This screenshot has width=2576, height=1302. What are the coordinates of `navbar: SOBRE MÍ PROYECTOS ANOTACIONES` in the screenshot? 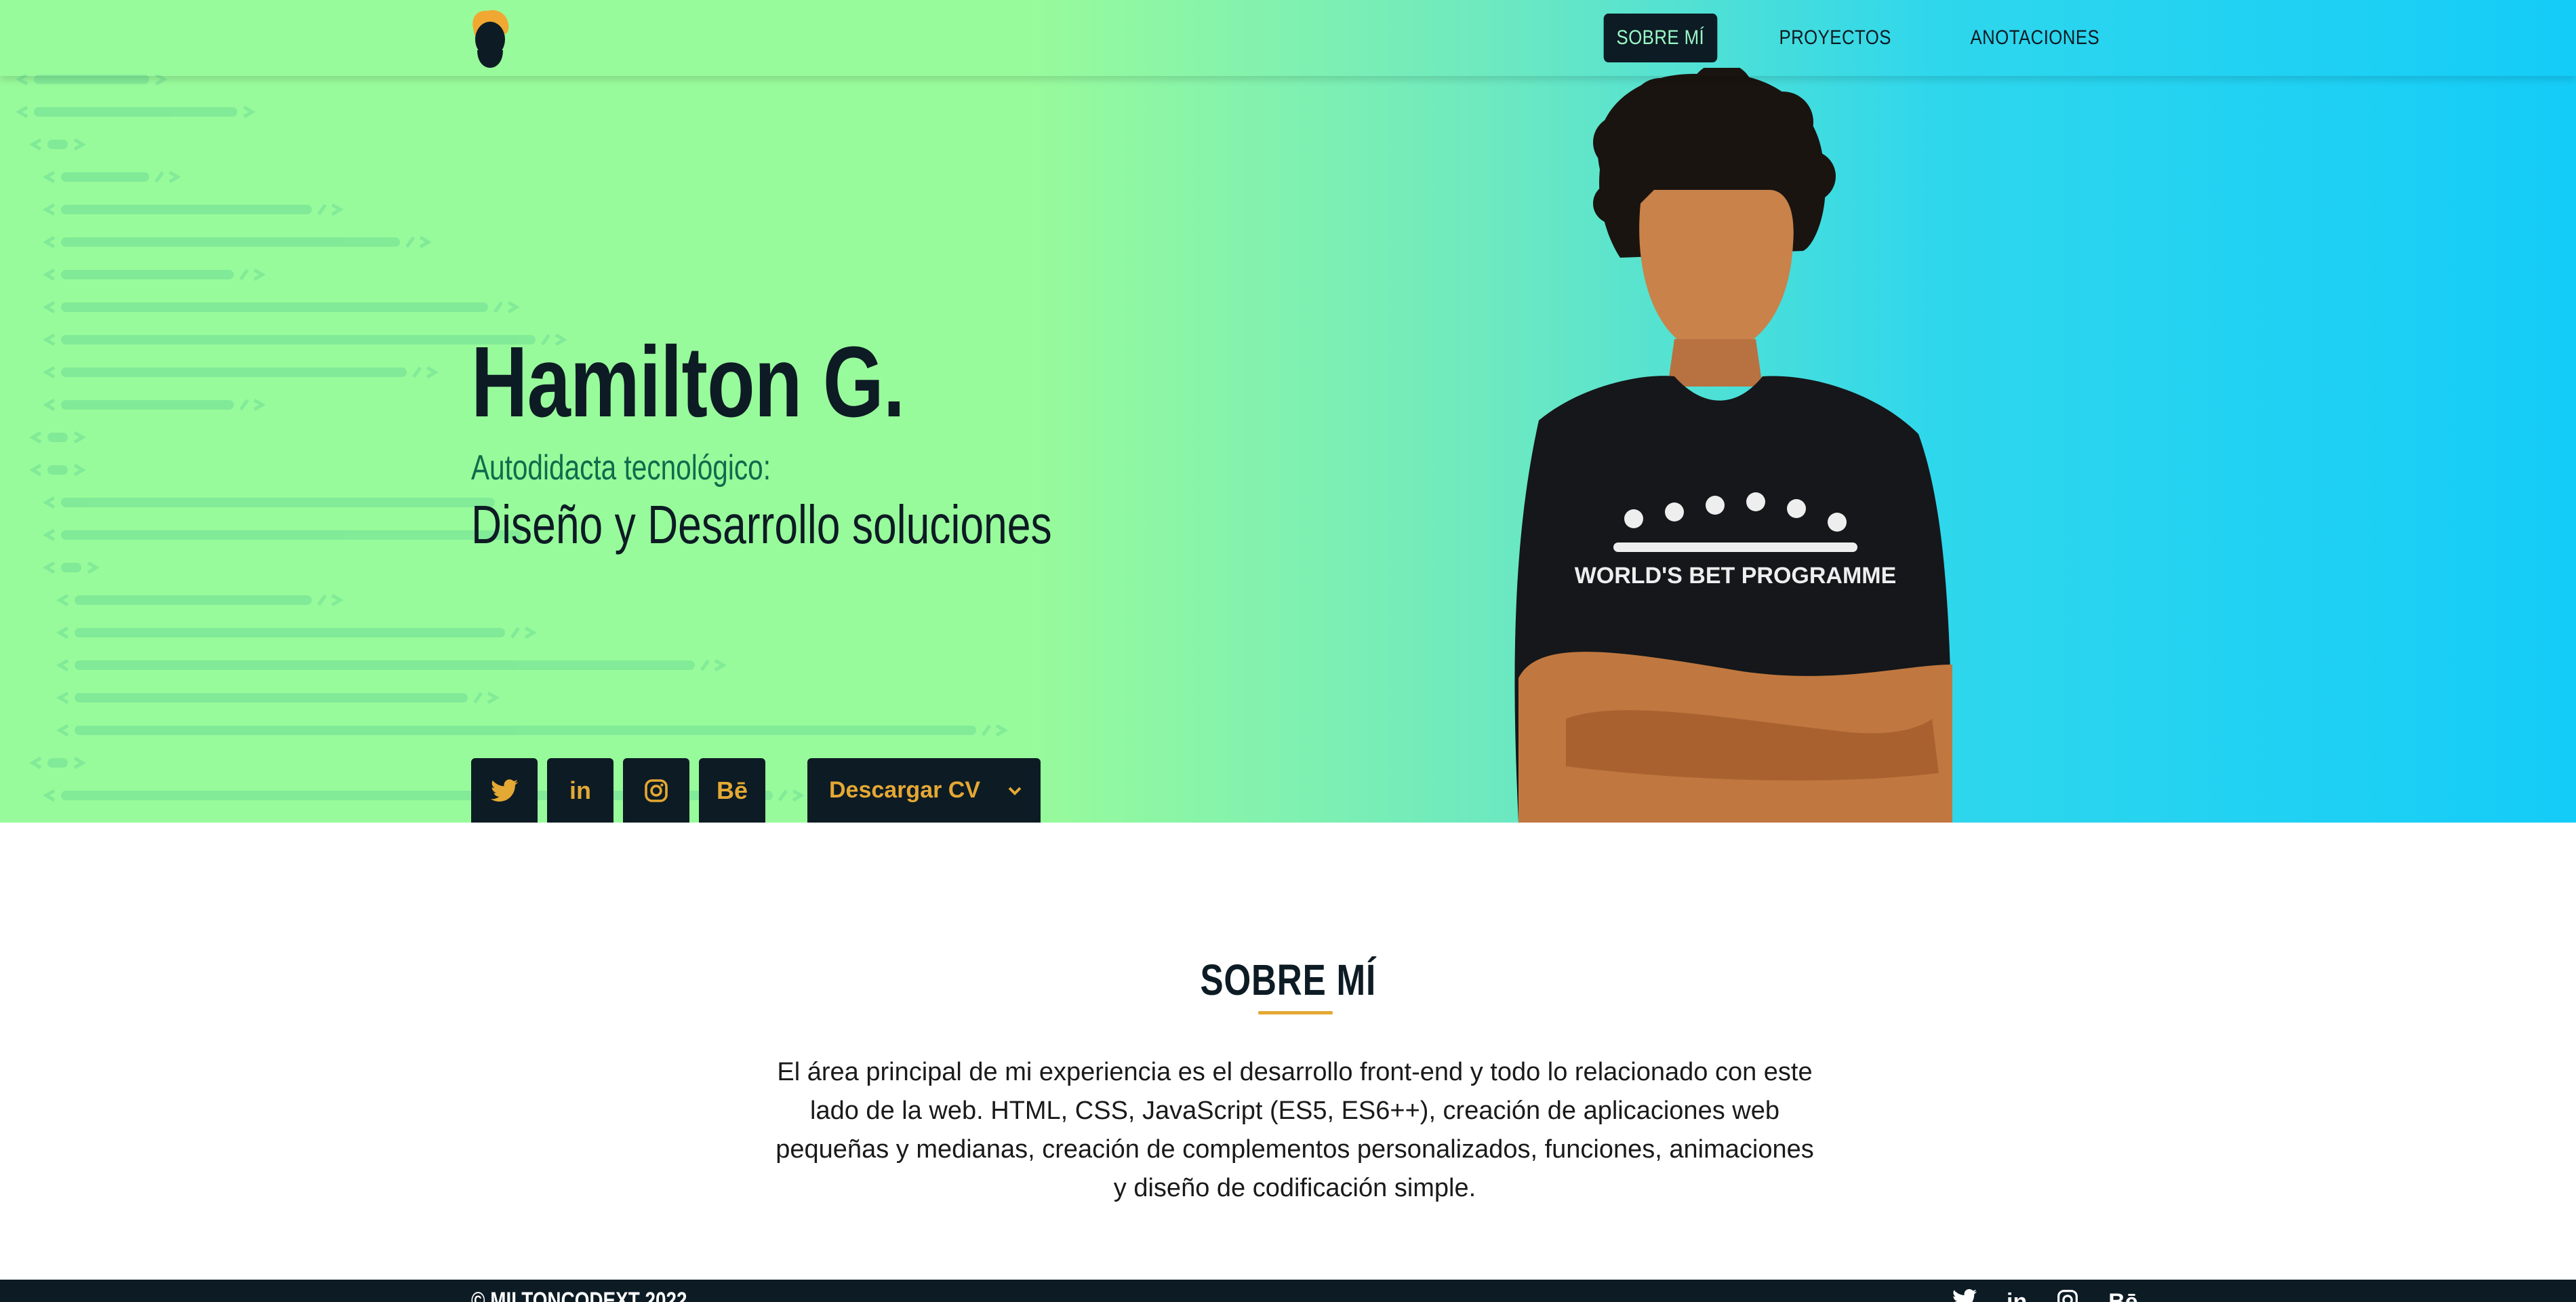 It's located at (1288, 38).